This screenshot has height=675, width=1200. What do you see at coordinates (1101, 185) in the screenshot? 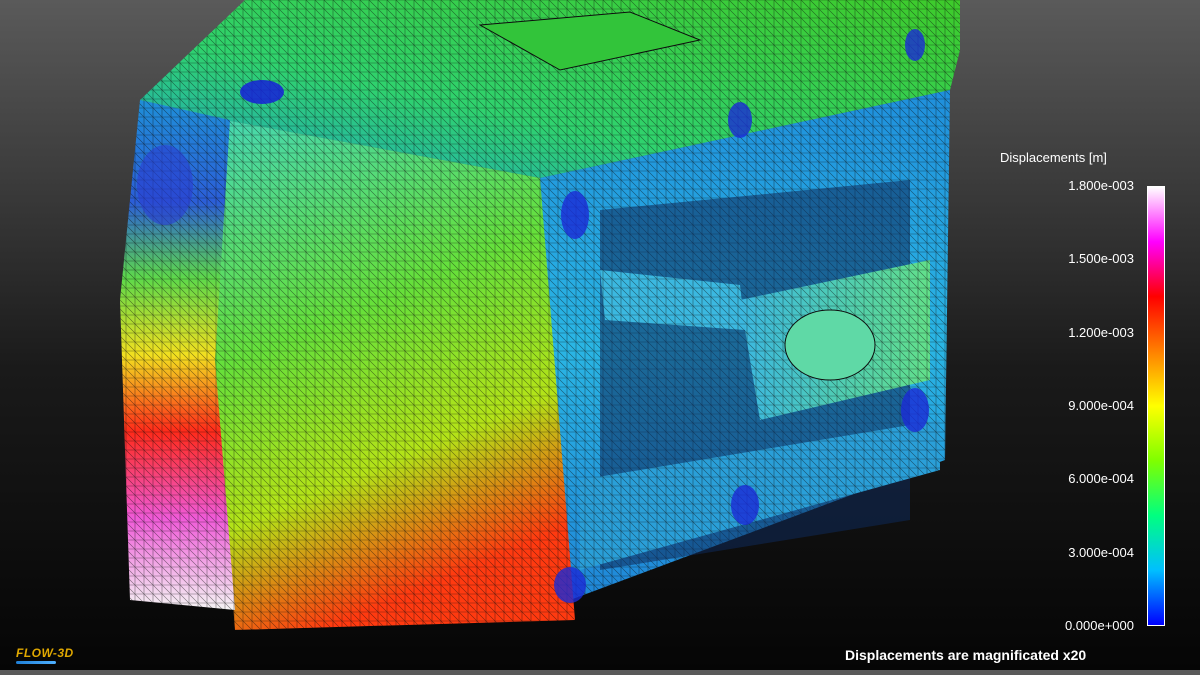
I see `legend-tick-label: 1.800e-003` at bounding box center [1101, 185].